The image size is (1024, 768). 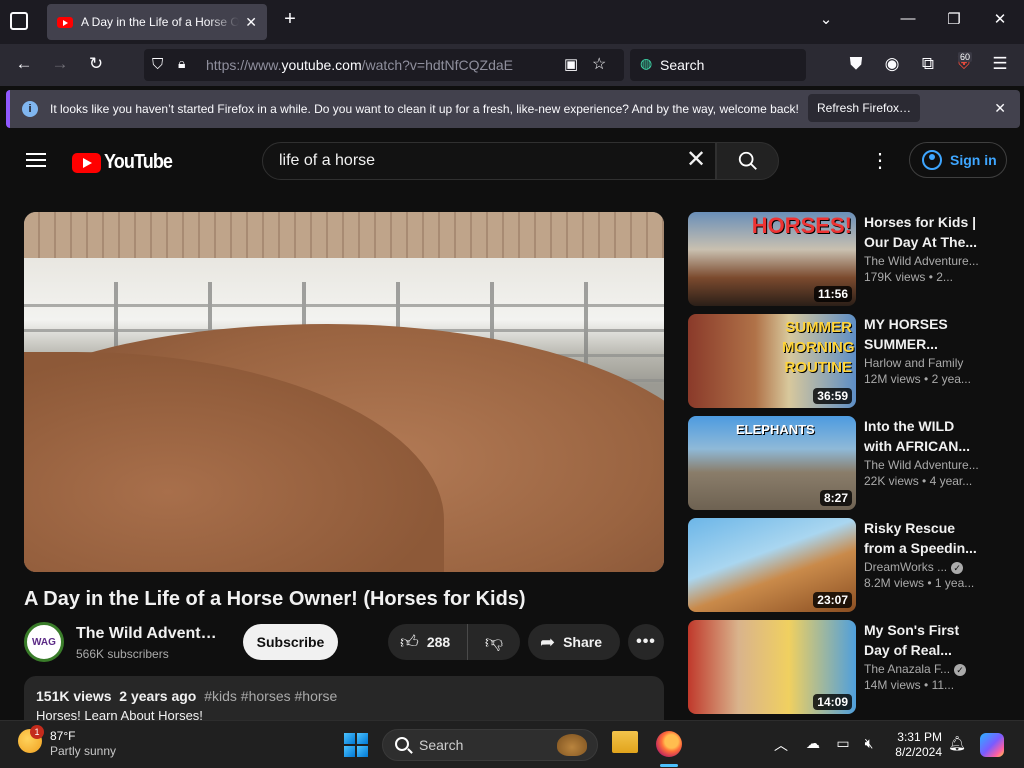 I want to click on new-tab-icon: +, so click(x=290, y=19).